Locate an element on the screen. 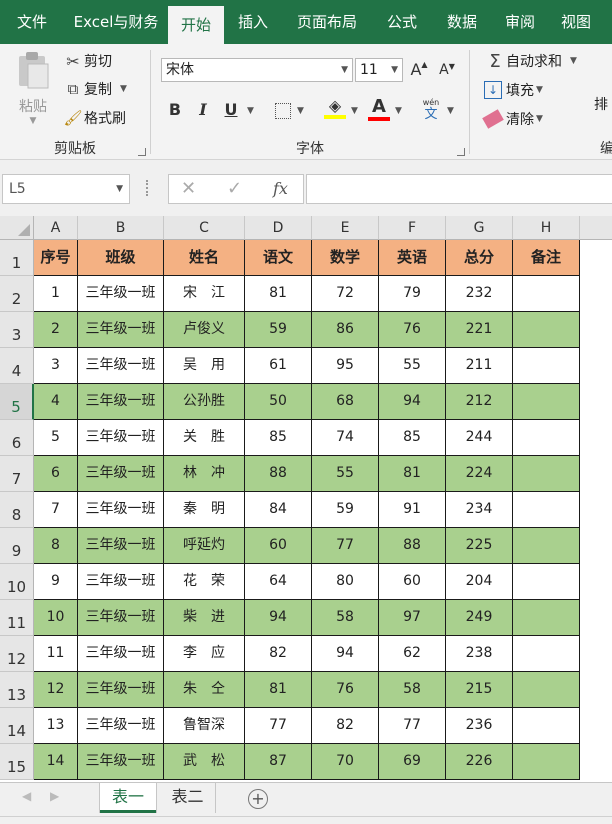 The height and width of the screenshot is (824, 612). table-header-cell: 英语 is located at coordinates (412, 258).